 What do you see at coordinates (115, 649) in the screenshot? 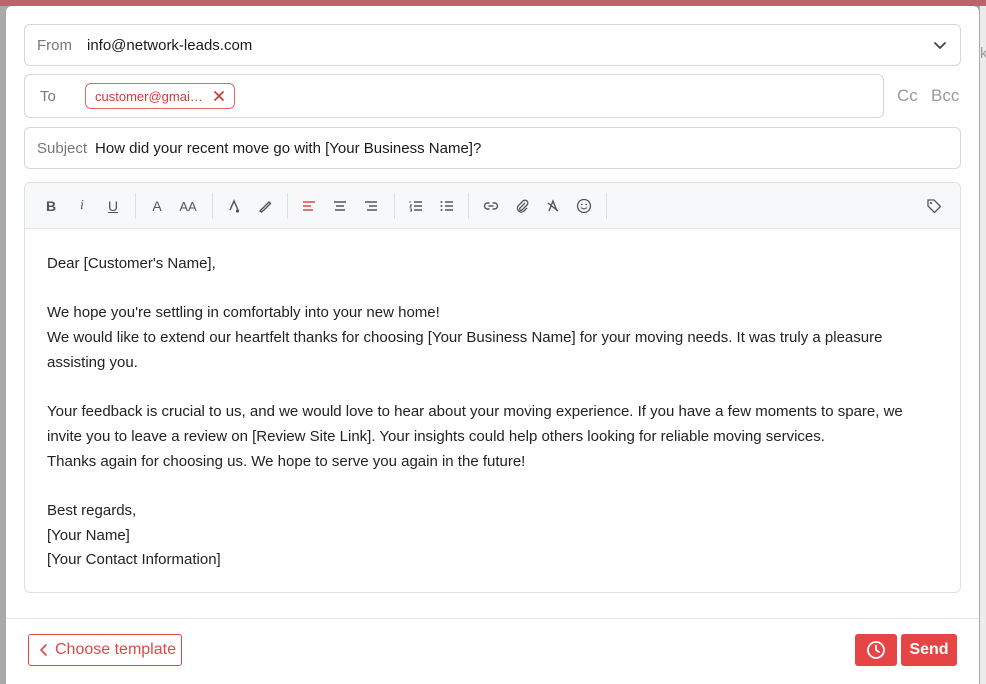
I see `choose-template-label: Choose template` at bounding box center [115, 649].